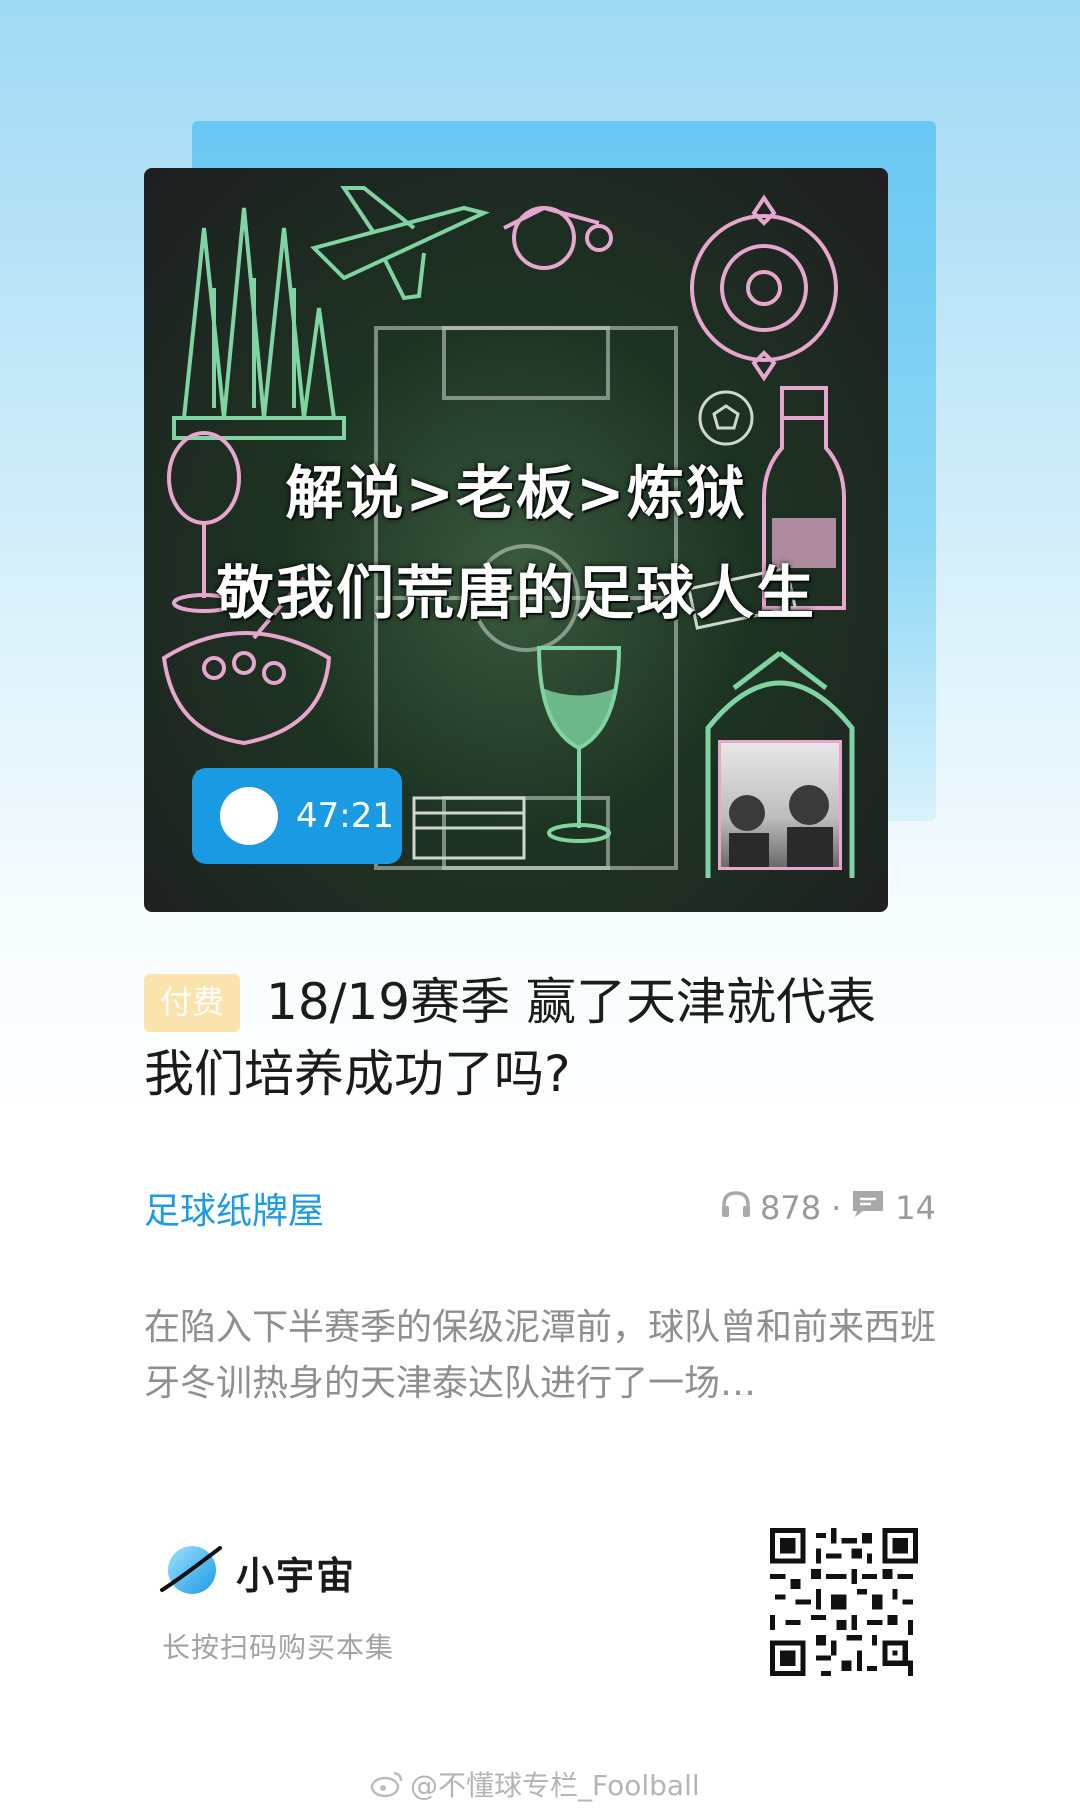 This screenshot has height=1811, width=1080. I want to click on hosts-photo, so click(780, 805).